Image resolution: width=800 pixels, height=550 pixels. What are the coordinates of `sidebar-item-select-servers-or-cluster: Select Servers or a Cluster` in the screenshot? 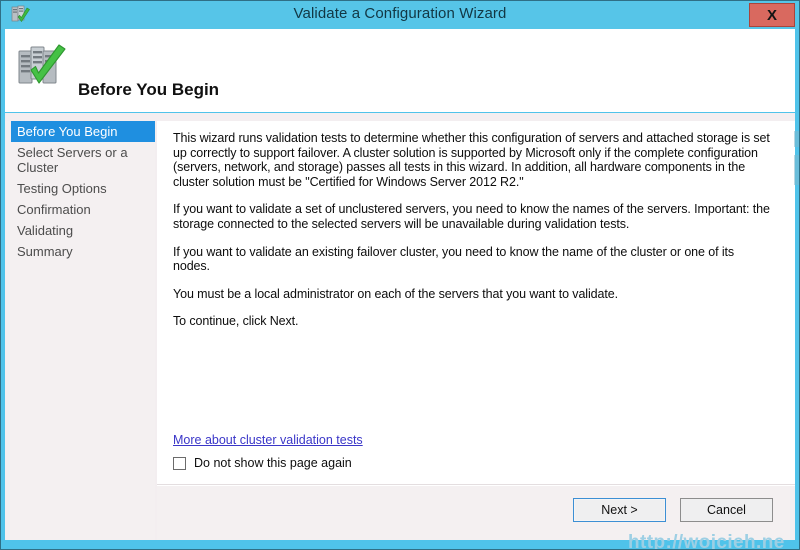 It's located at (80, 160).